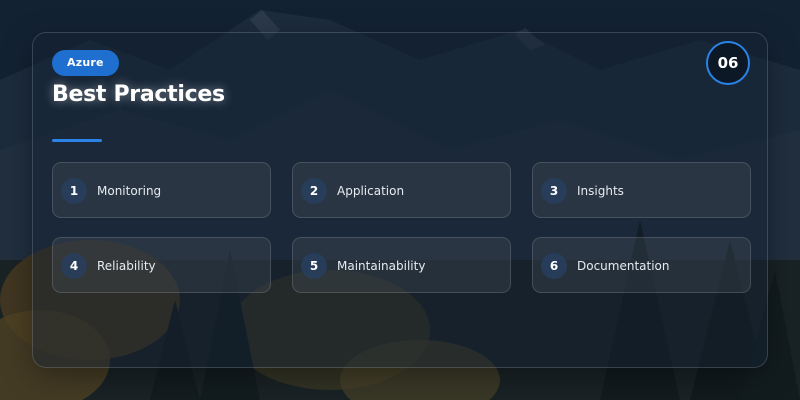 The image size is (800, 400). Describe the element at coordinates (126, 266) in the screenshot. I see `card-label: Reliability` at that location.